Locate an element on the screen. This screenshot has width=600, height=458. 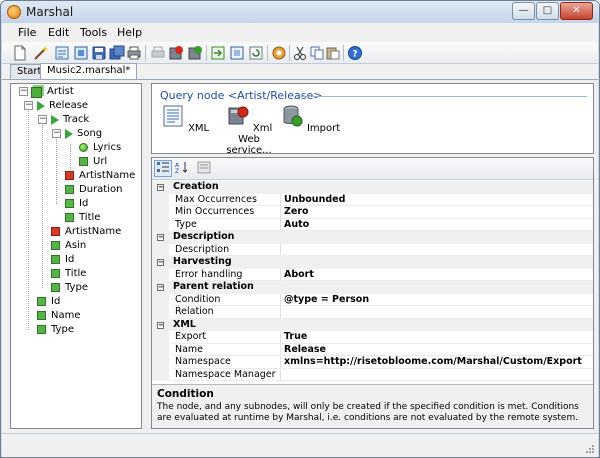
menu-help: Help is located at coordinates (129, 32).